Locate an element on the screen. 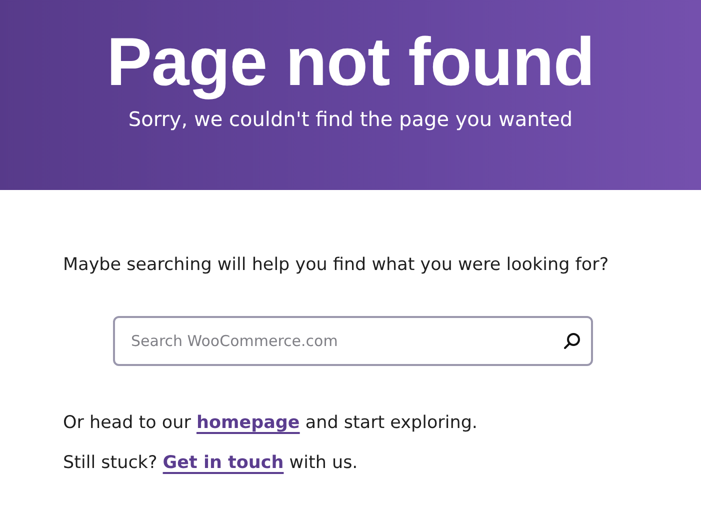  search-icon is located at coordinates (572, 341).